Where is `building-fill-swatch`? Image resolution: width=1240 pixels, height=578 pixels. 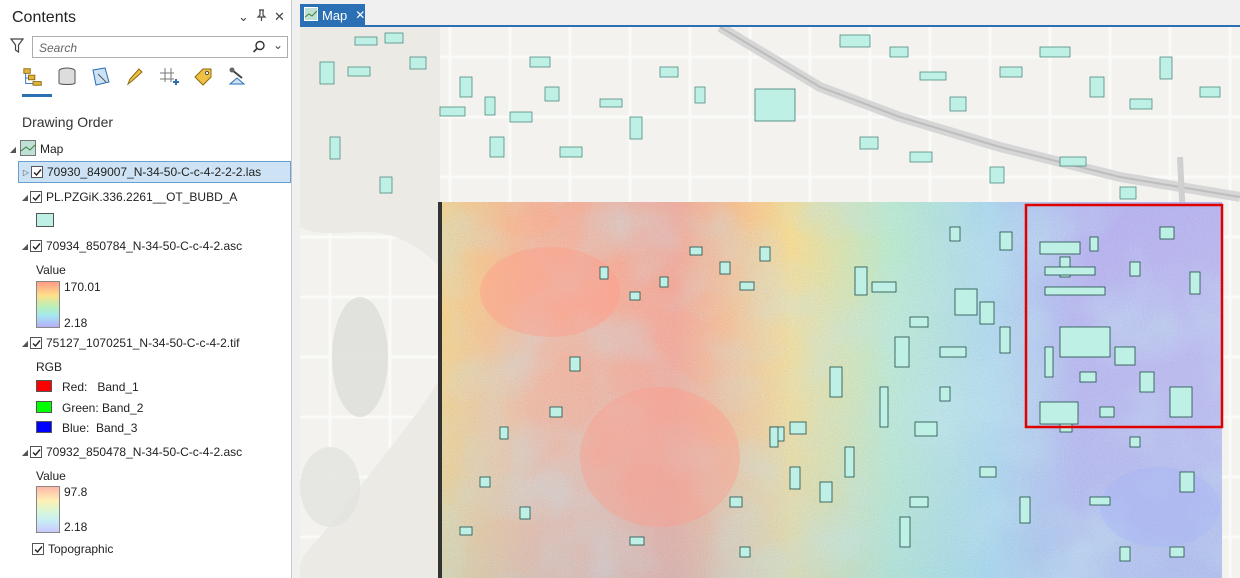 building-fill-swatch is located at coordinates (45, 220).